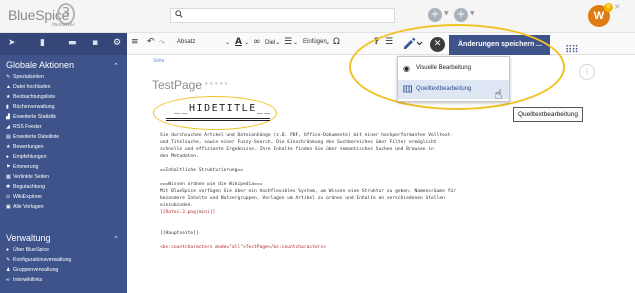  I want to click on table-dropdown: Diel⌄, so click(272, 42).